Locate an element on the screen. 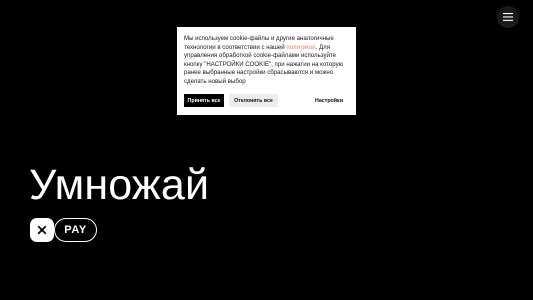 Image resolution: width=533 pixels, height=300 pixels. reject-all-button: Отклонить все is located at coordinates (253, 100).